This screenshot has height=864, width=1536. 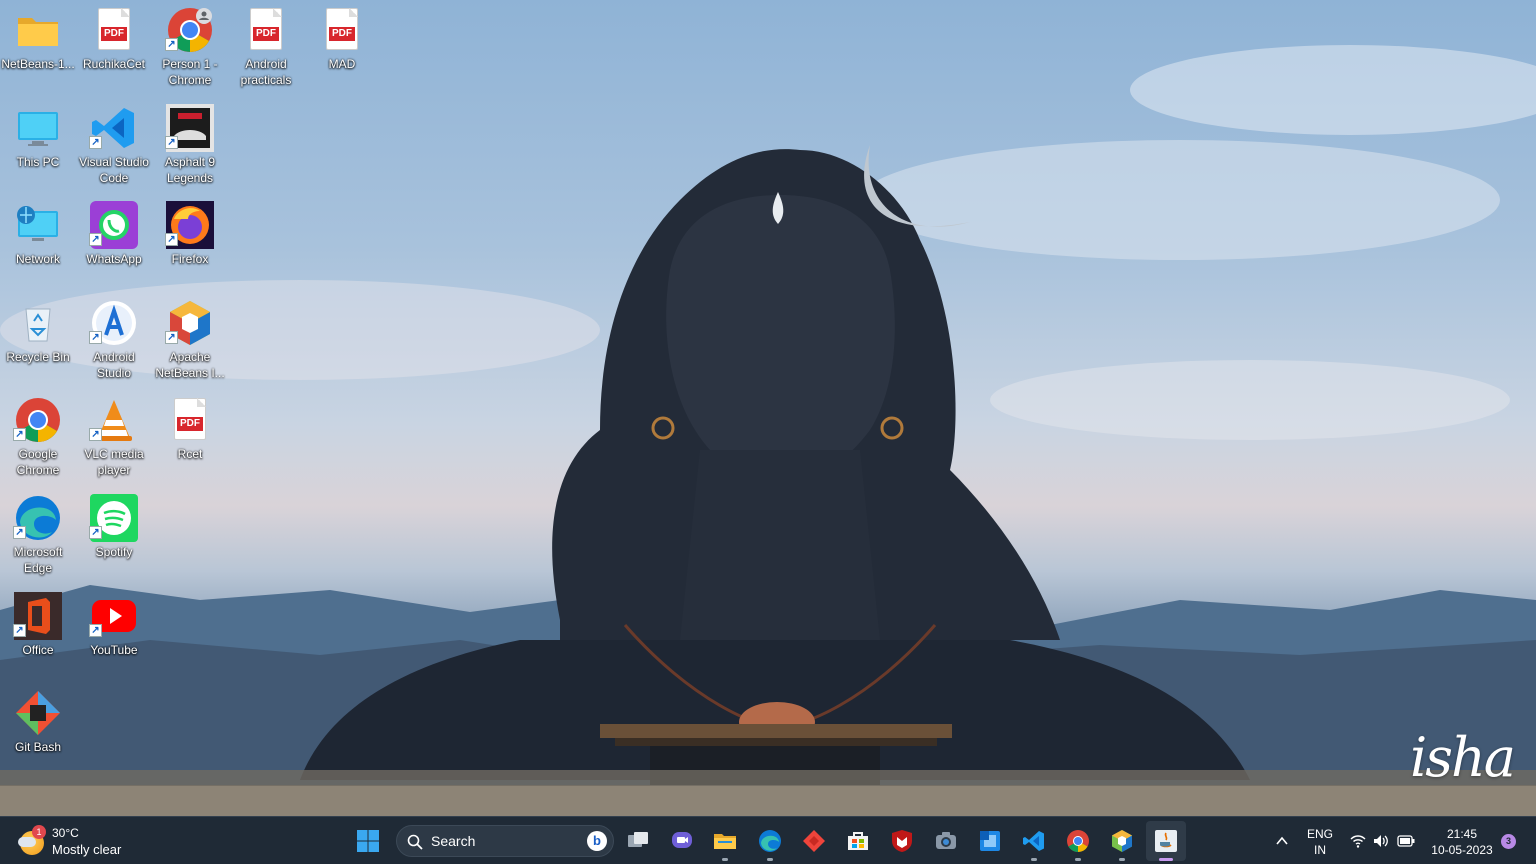 I want to click on desktop-icon-label: VLC media player, so click(x=114, y=462).